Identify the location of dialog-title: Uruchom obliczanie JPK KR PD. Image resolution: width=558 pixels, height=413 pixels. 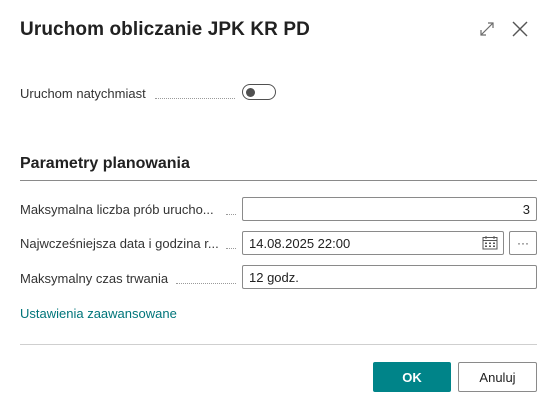
(165, 29).